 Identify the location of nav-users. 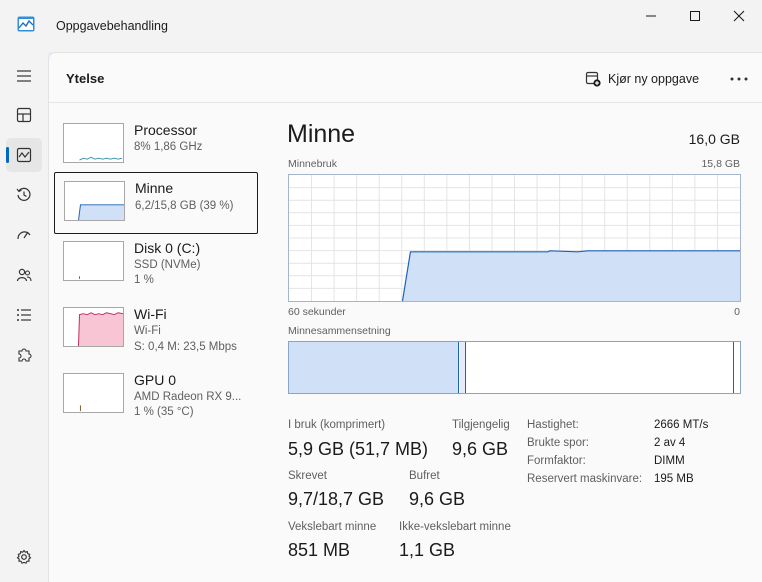
(24, 275).